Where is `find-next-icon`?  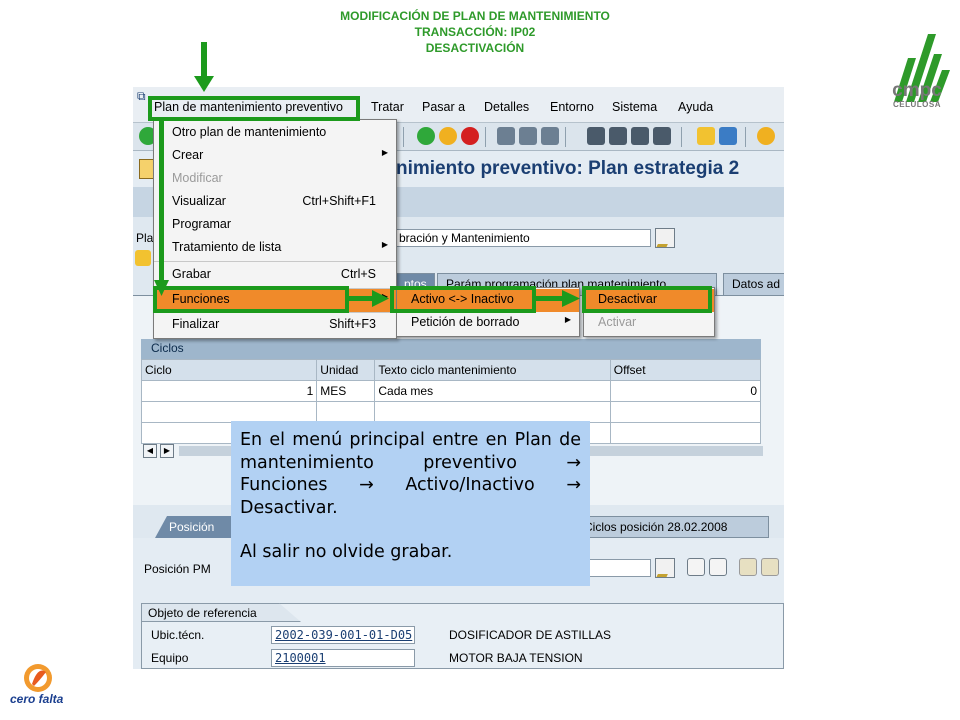
find-next-icon is located at coordinates (550, 136).